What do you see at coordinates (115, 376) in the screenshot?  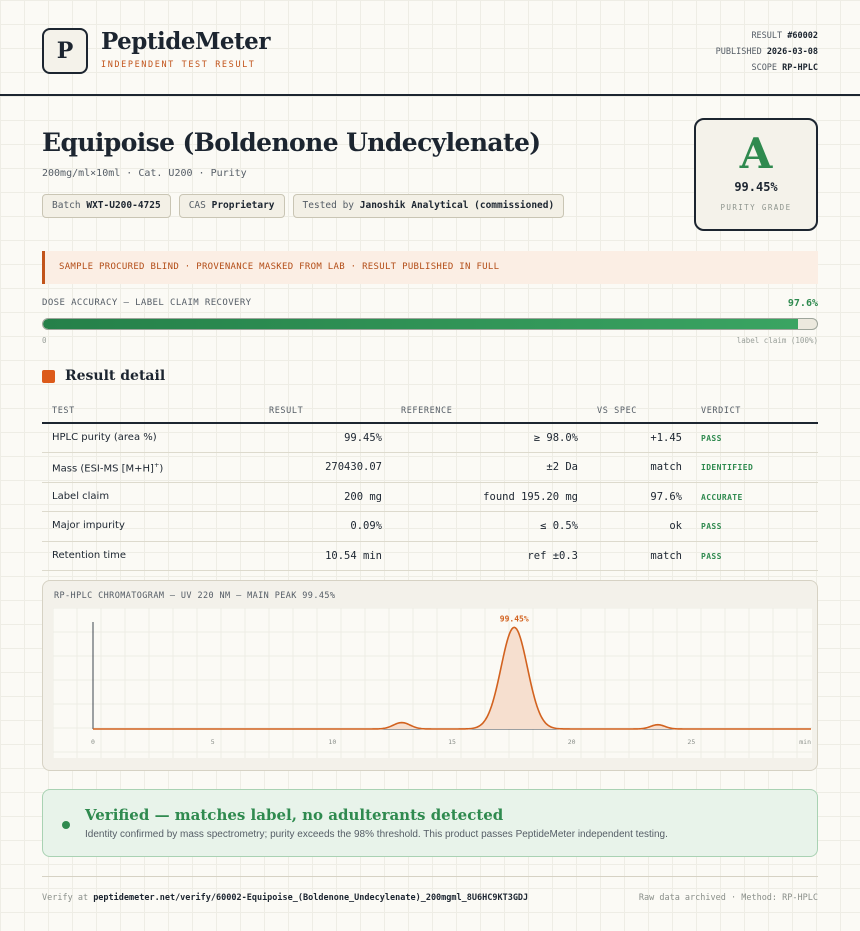 I see `section-title: Result detail` at bounding box center [115, 376].